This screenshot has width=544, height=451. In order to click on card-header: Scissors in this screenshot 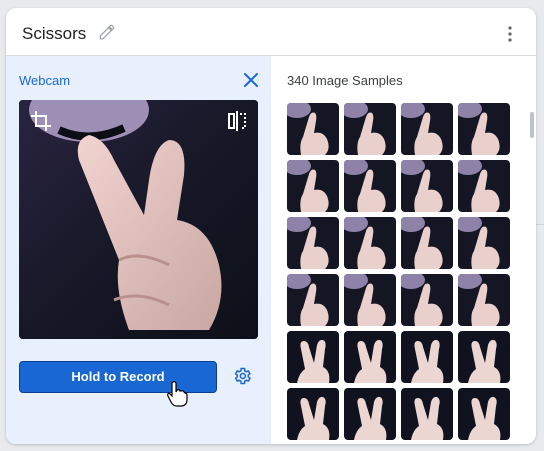, I will do `click(271, 32)`.